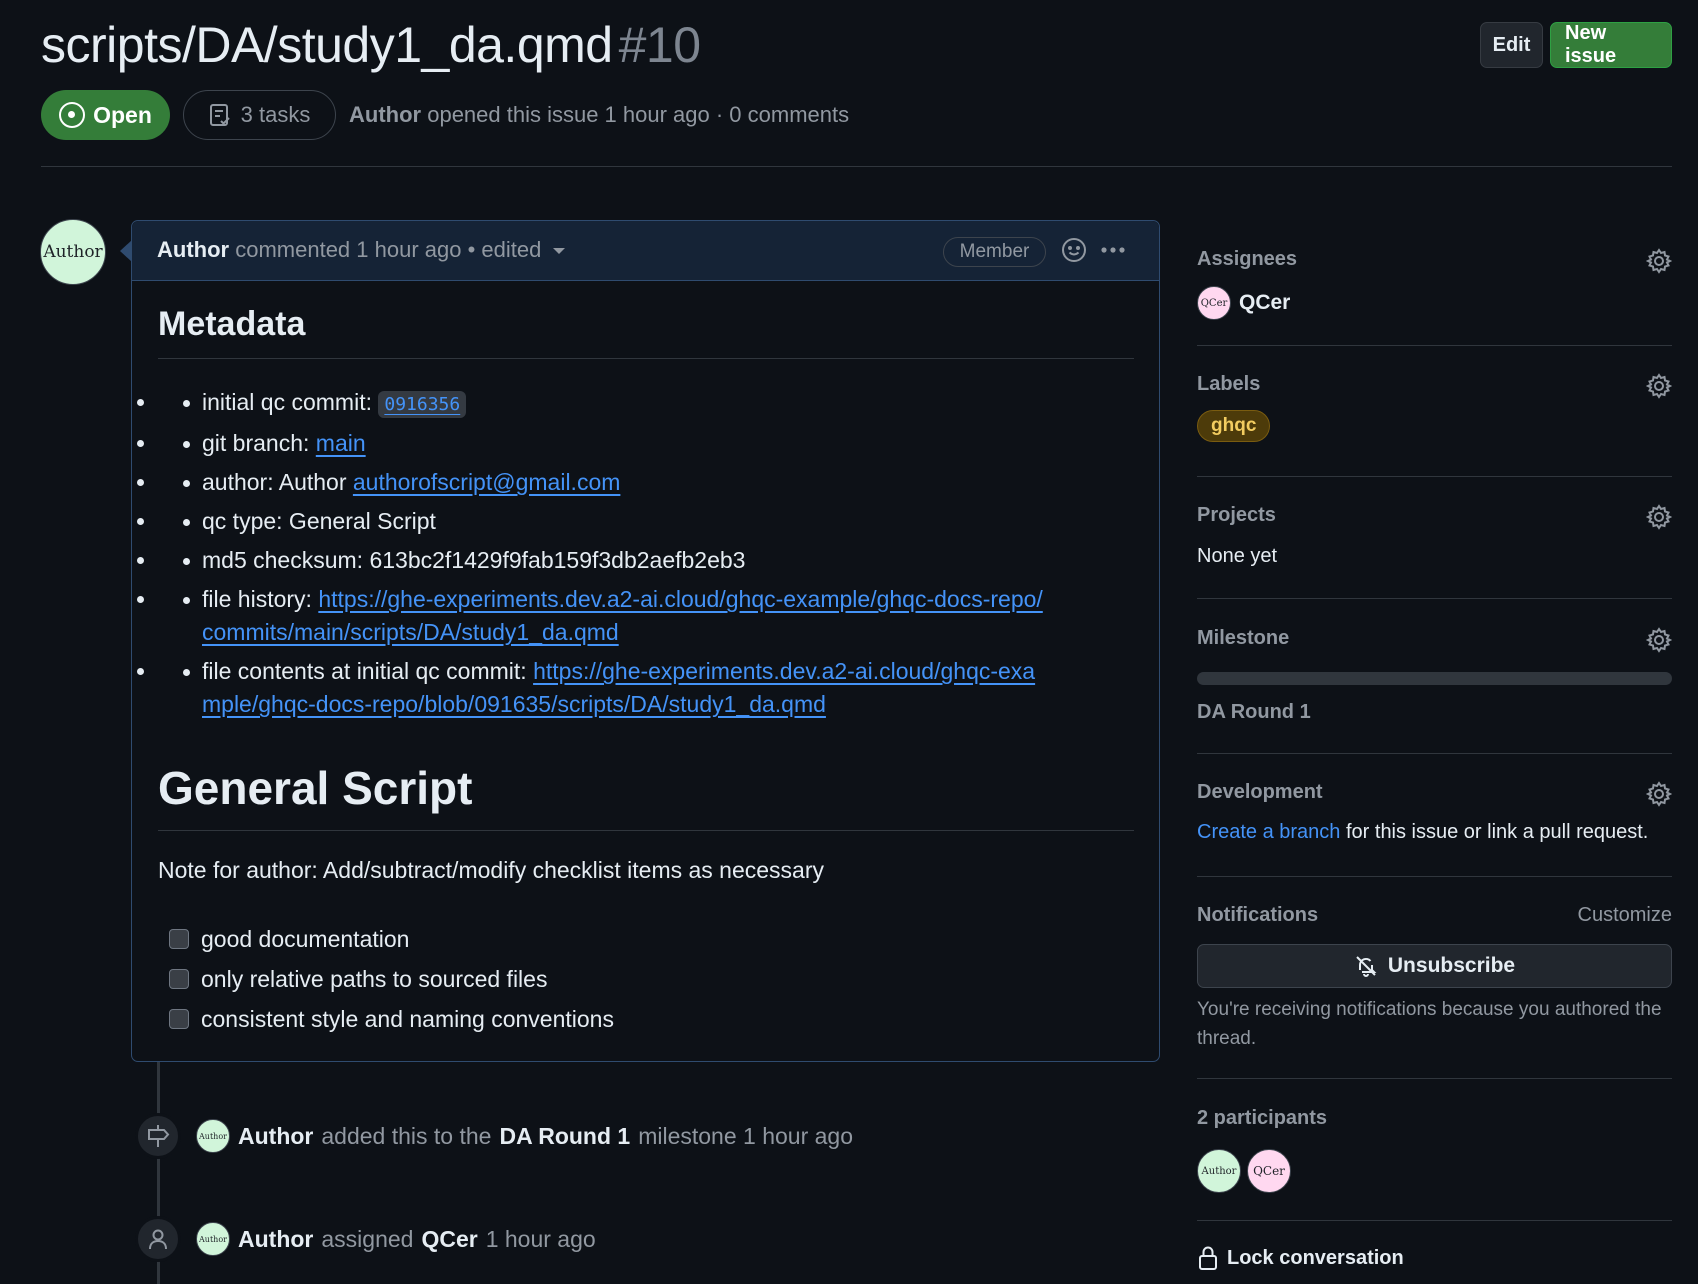 The image size is (1698, 1284). Describe the element at coordinates (1434, 303) in the screenshot. I see `assignee-item: QCer QCer` at that location.